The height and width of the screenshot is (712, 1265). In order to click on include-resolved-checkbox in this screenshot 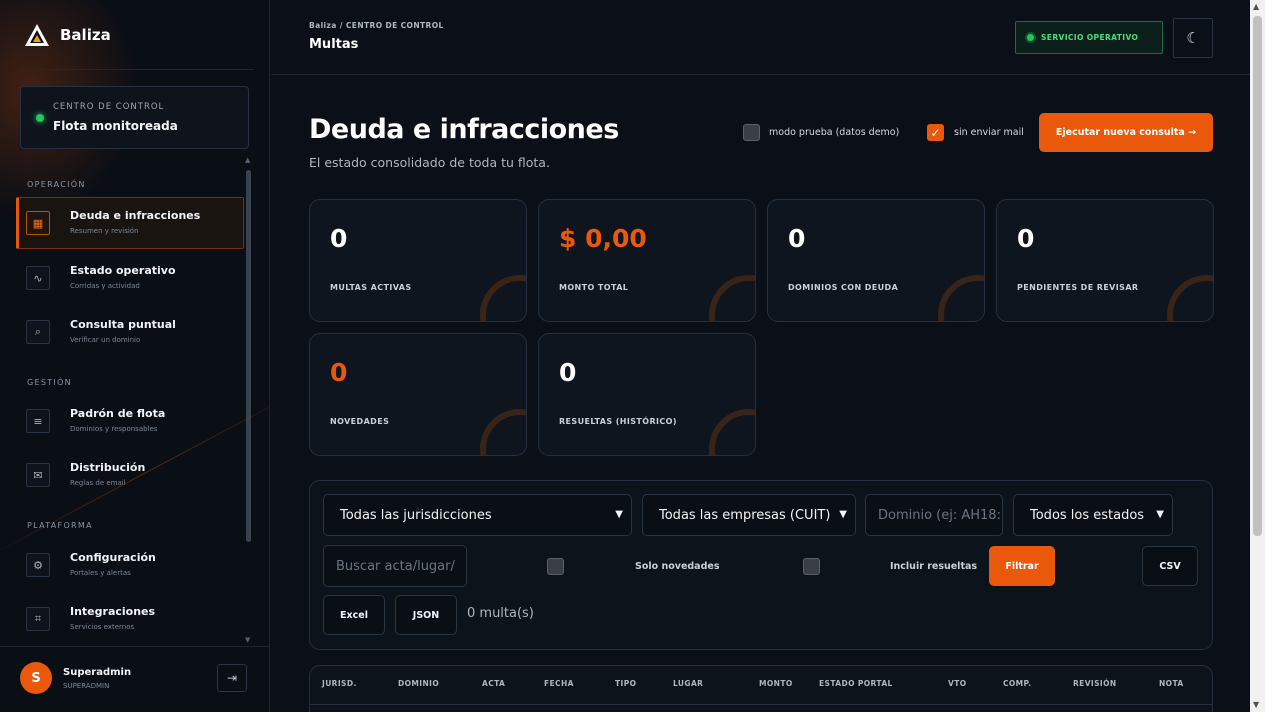, I will do `click(811, 566)`.